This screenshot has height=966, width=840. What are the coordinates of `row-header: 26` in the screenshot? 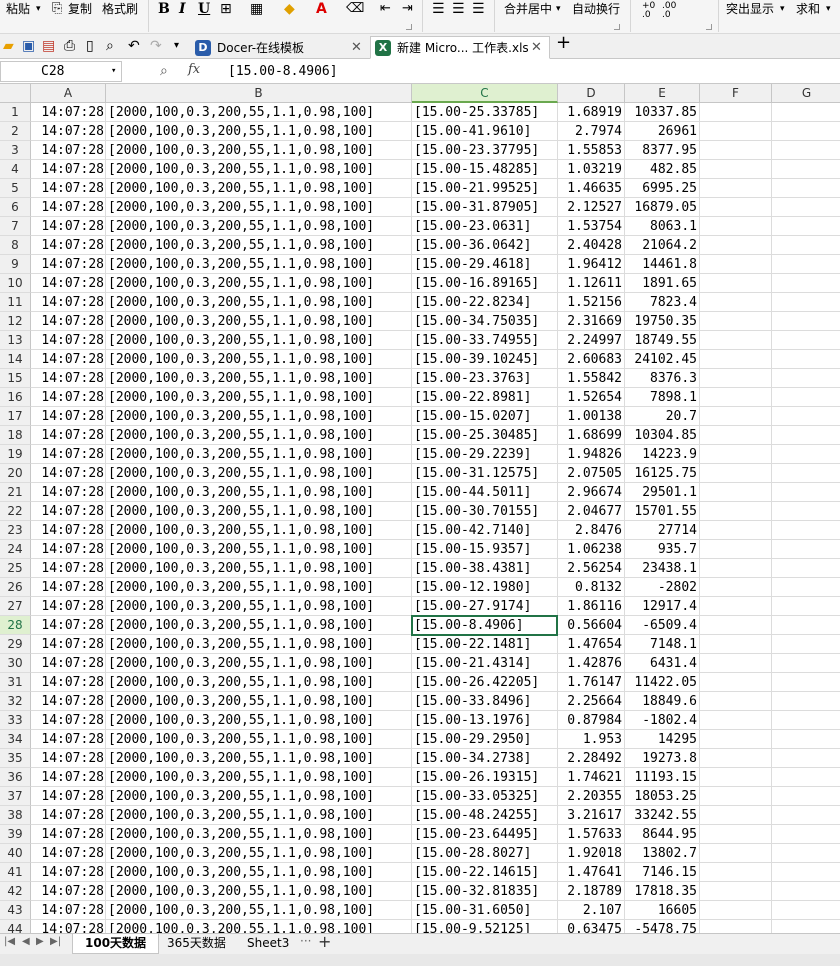 It's located at (15, 587).